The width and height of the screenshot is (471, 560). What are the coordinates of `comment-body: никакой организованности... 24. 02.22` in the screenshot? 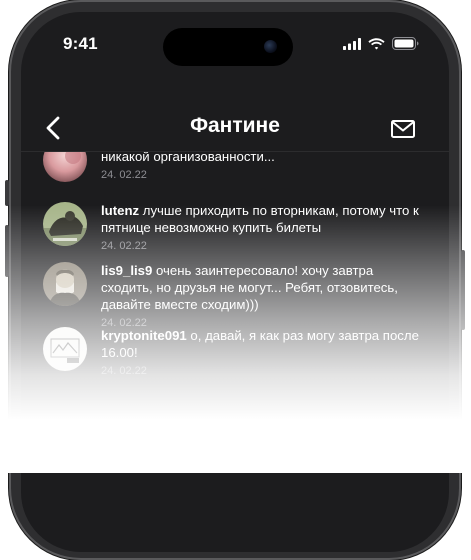 It's located at (262, 166).